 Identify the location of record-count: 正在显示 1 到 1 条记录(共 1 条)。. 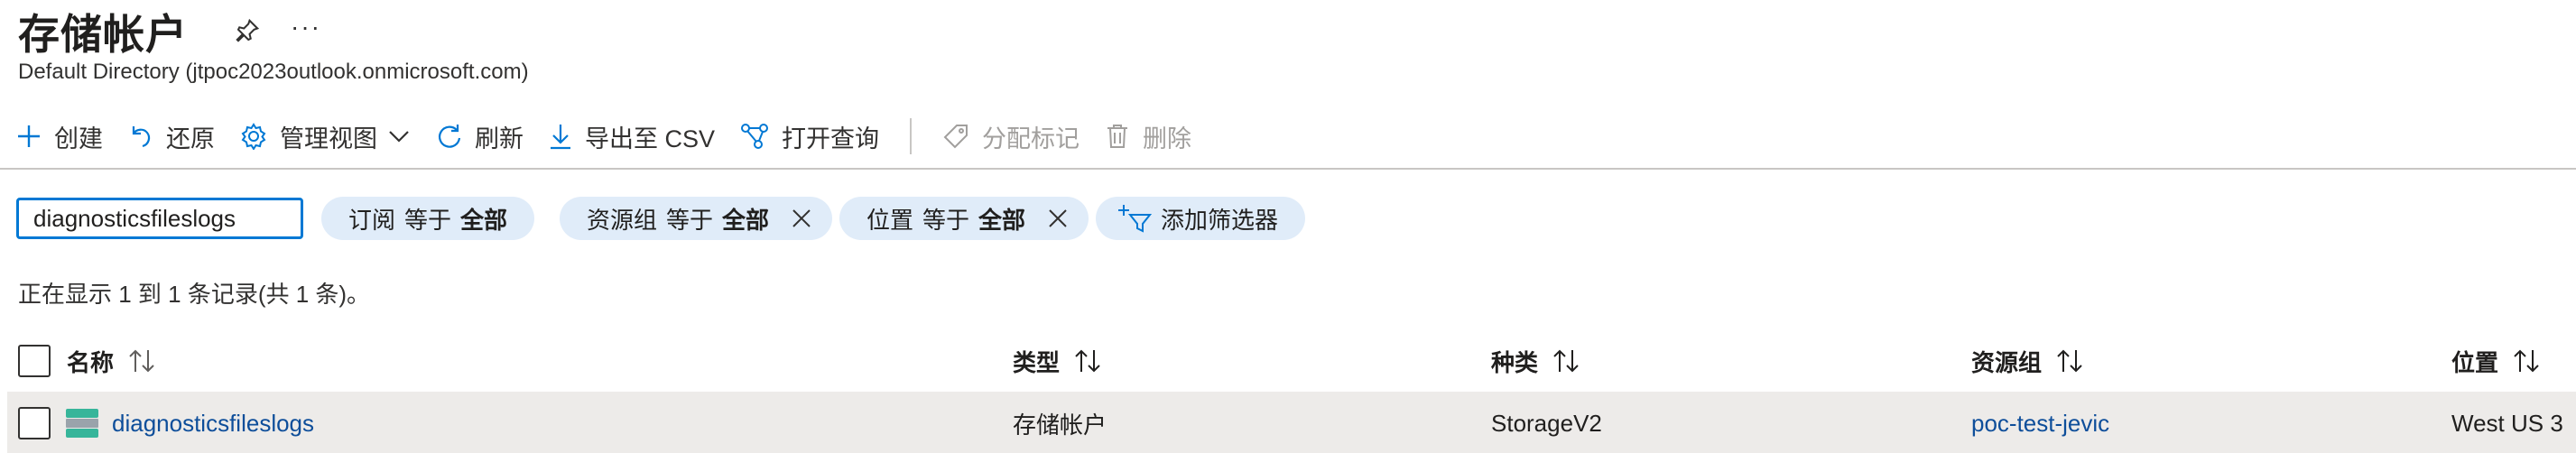
(195, 295).